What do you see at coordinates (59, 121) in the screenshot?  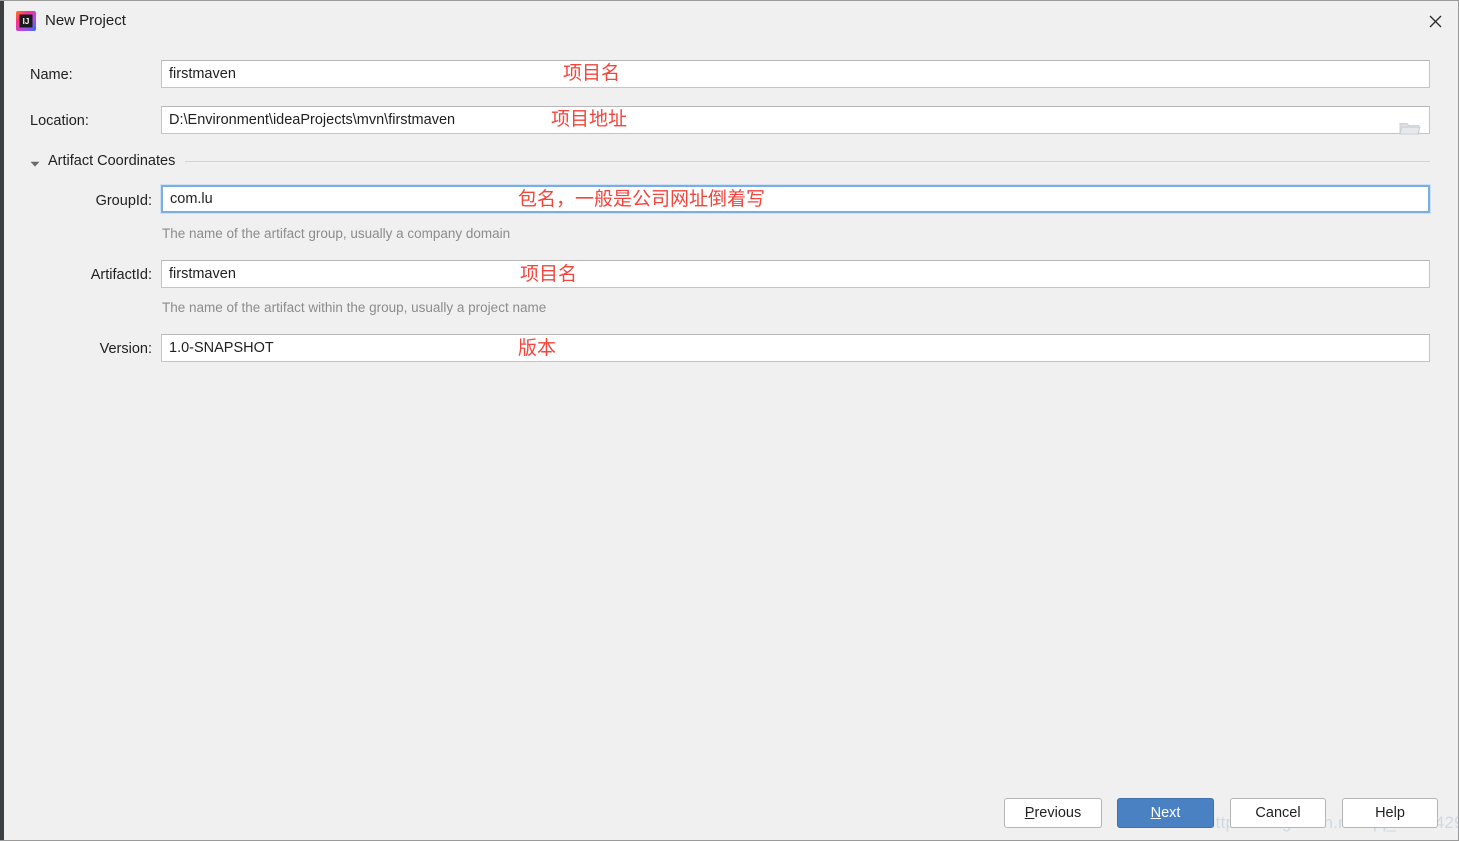 I see `location-label: Location:` at bounding box center [59, 121].